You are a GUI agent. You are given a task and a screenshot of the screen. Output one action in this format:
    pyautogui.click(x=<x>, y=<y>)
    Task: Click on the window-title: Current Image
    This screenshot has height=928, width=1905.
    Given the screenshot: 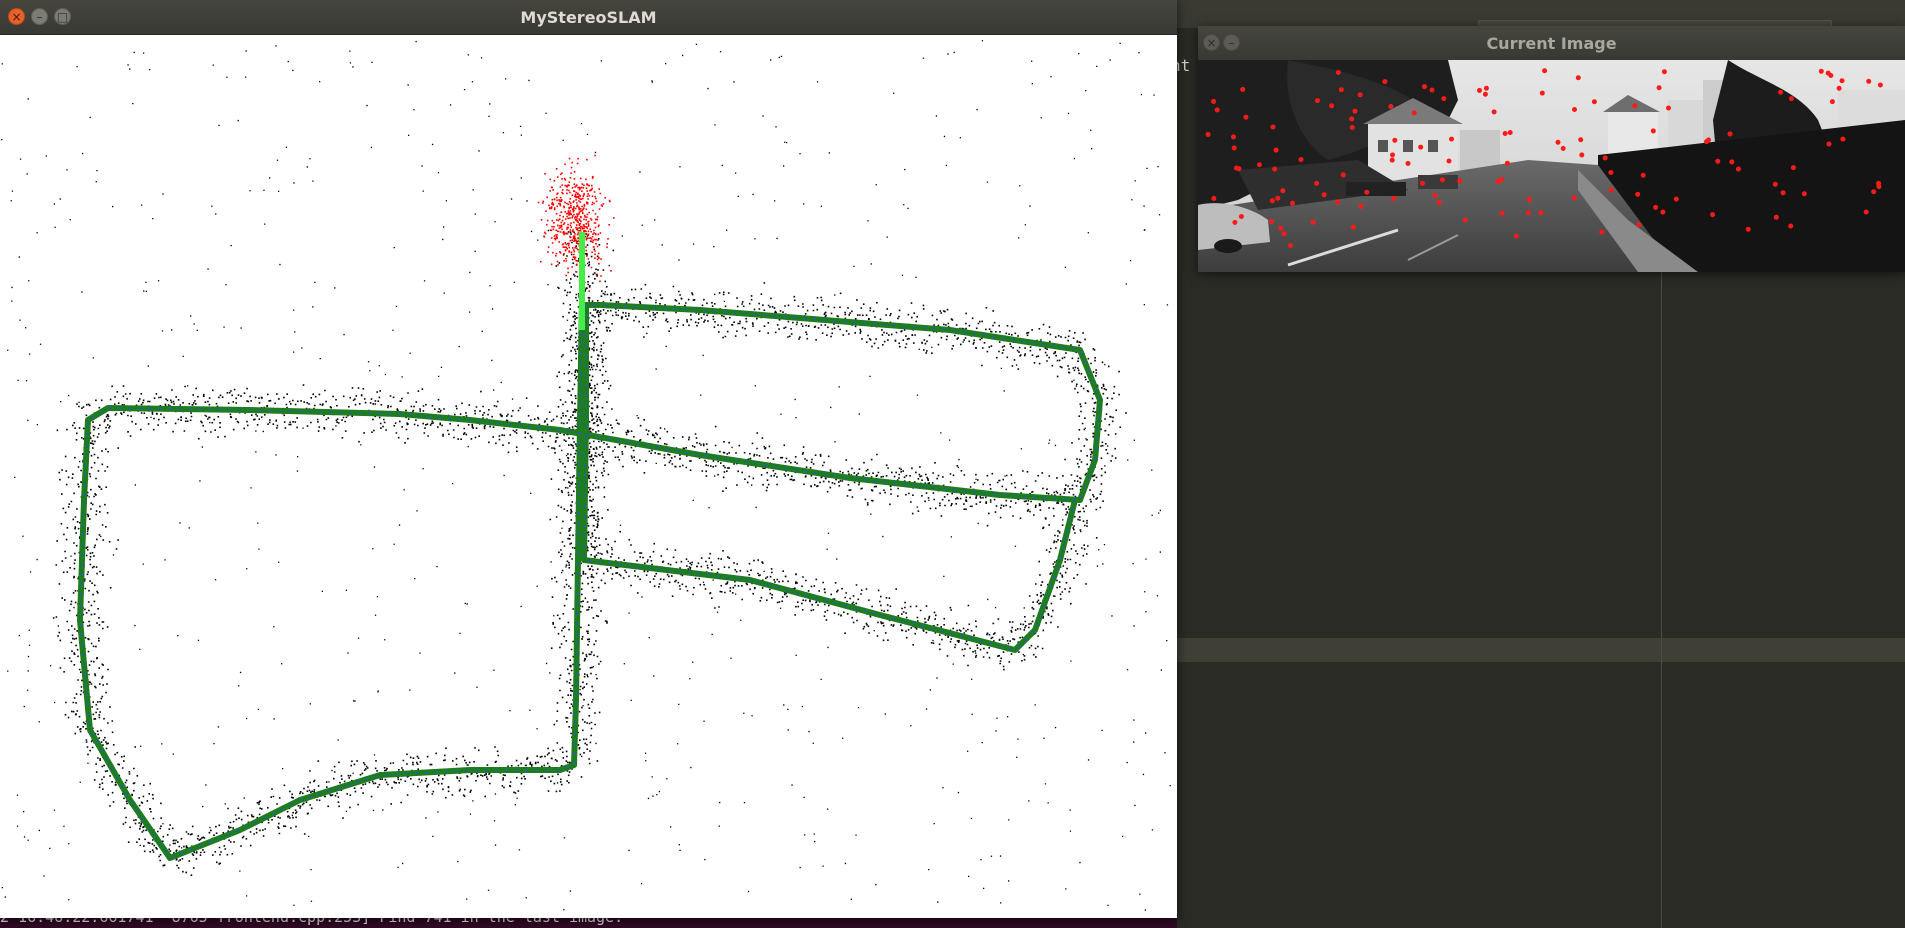 What is the action you would take?
    pyautogui.click(x=1551, y=43)
    